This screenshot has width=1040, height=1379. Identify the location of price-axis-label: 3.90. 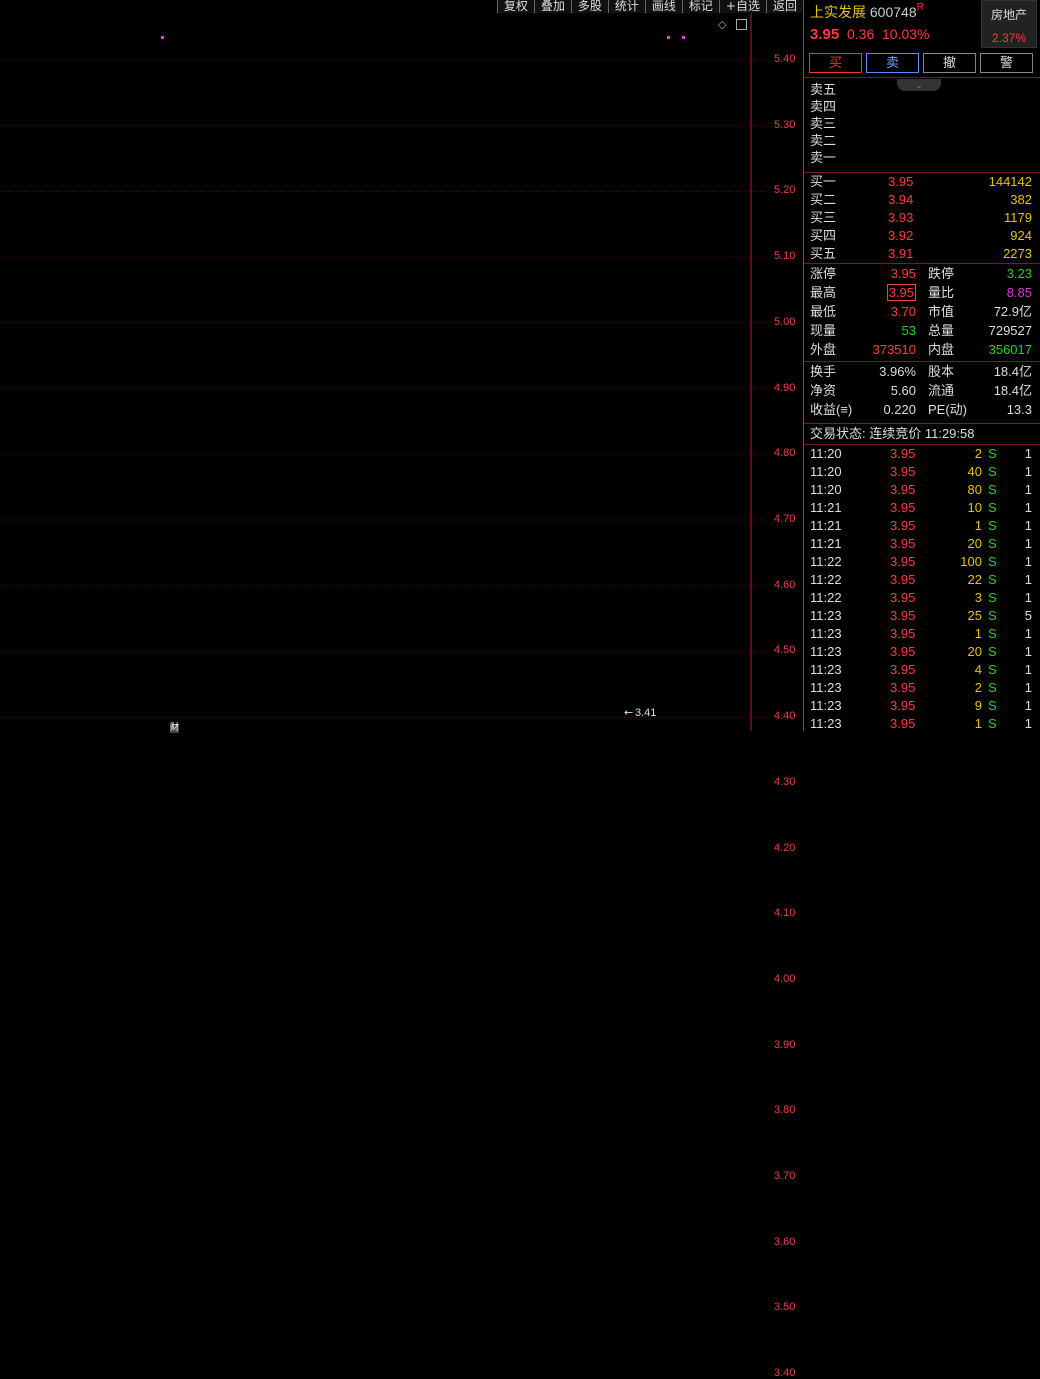
(785, 1044).